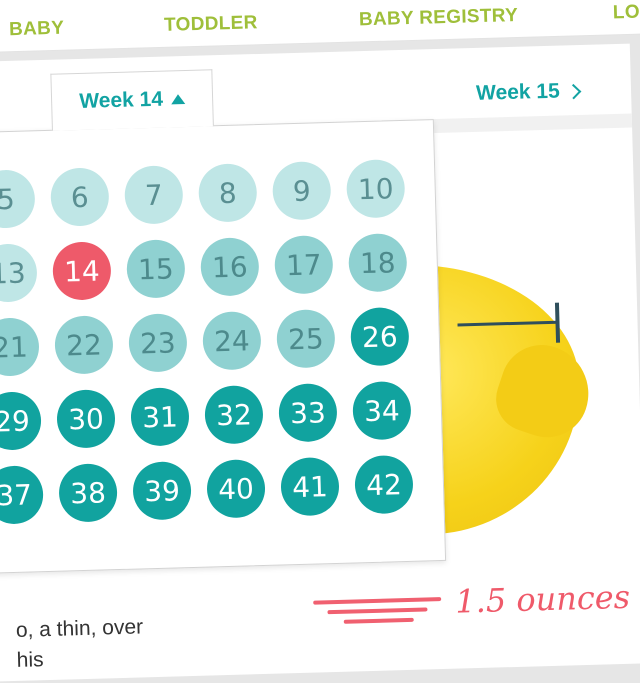 The height and width of the screenshot is (683, 640). I want to click on article-snippet: o, a thin, over his, so click(79, 643).